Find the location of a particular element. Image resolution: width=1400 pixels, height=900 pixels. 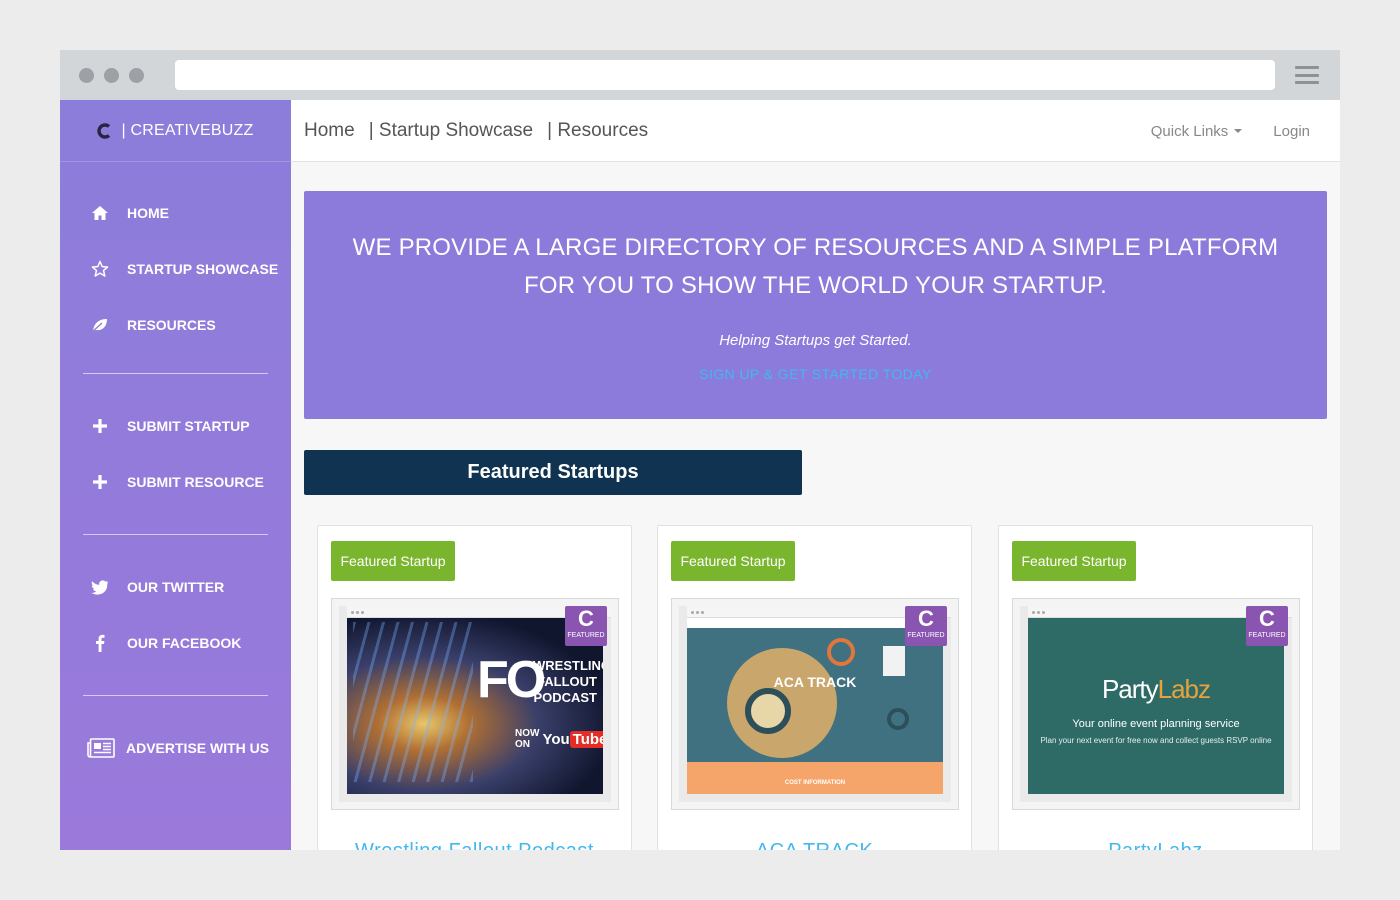

browser-chrome is located at coordinates (700, 75).